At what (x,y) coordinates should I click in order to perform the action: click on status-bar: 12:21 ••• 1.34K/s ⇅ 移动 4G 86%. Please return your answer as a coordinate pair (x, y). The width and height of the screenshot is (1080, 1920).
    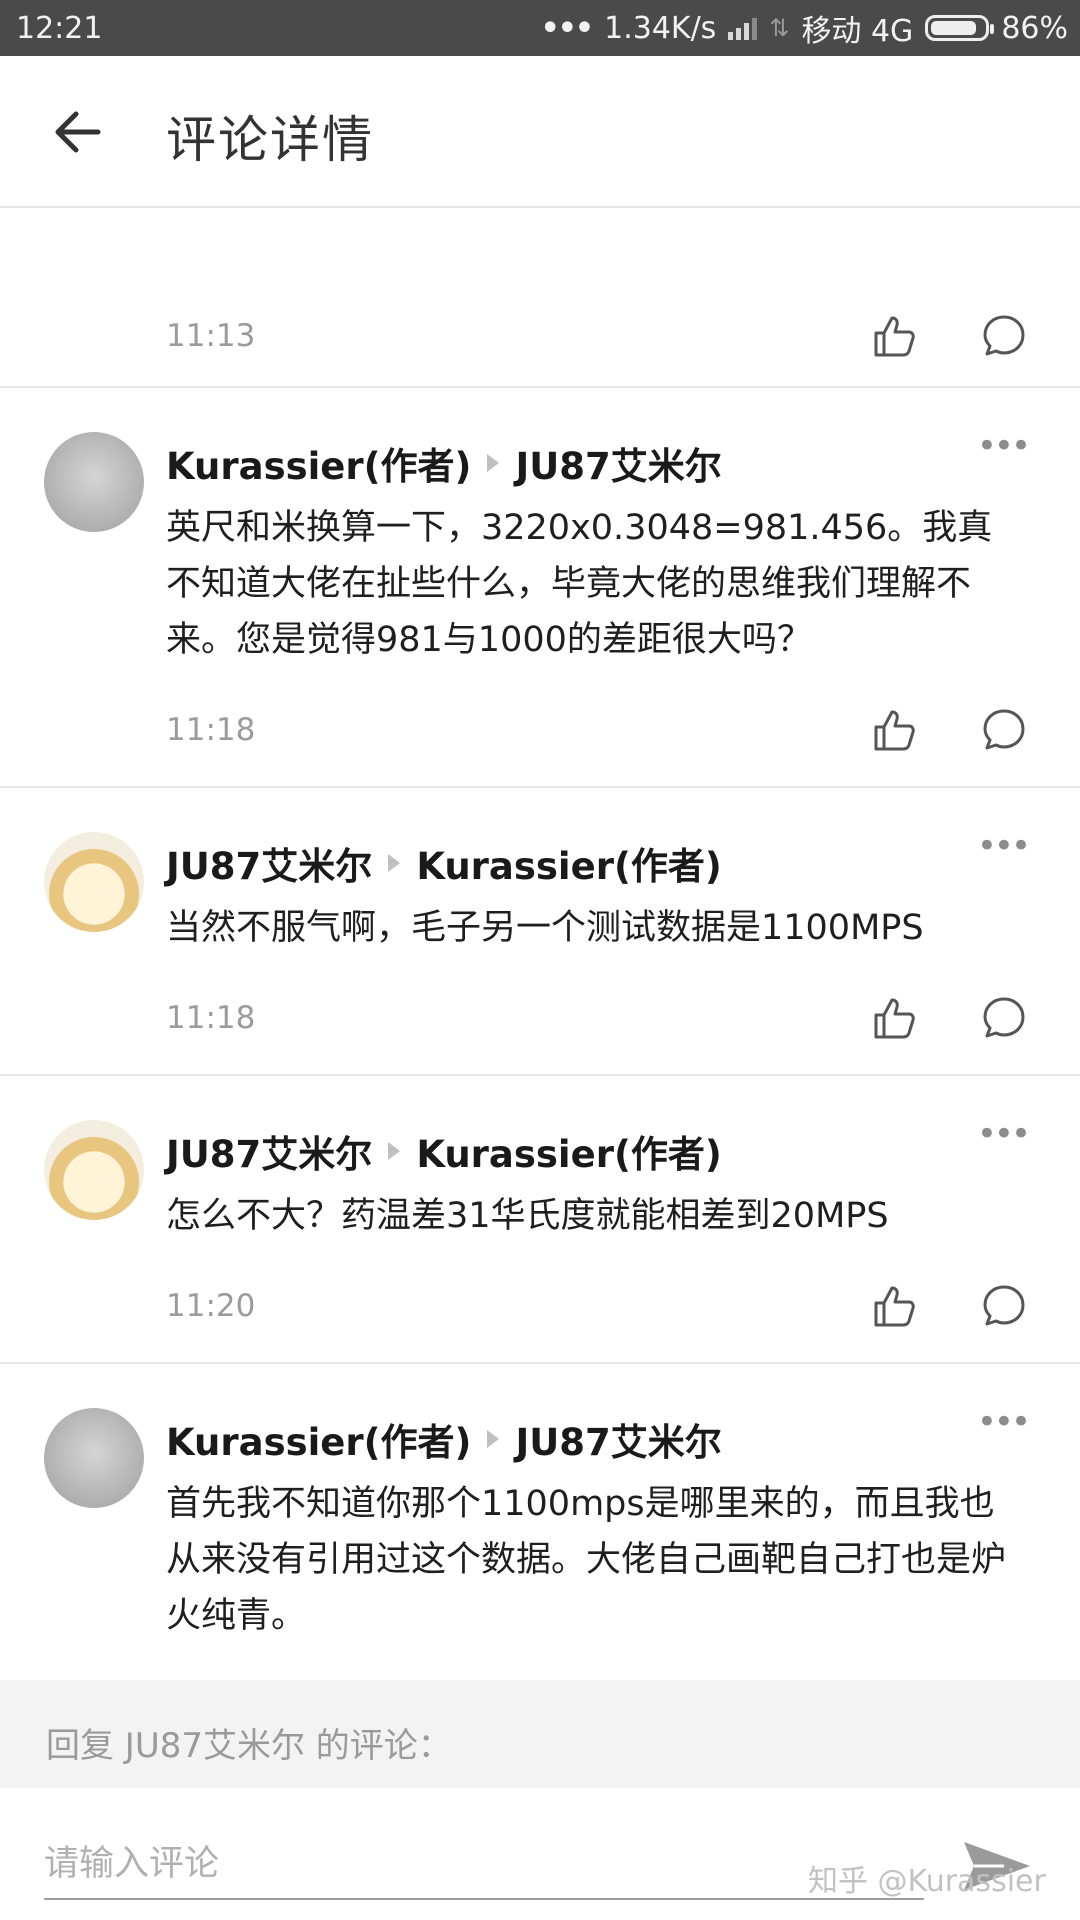
    Looking at the image, I should click on (540, 28).